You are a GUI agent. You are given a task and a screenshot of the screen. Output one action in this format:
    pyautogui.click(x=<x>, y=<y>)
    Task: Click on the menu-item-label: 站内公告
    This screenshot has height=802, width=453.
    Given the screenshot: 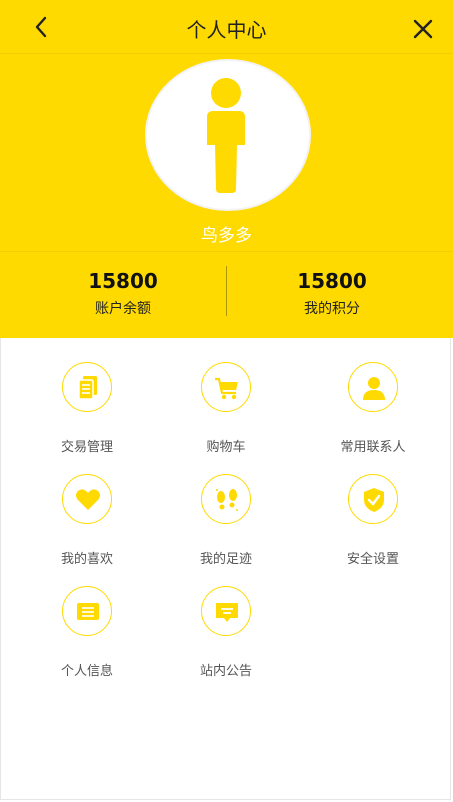 What is the action you would take?
    pyautogui.click(x=225, y=671)
    